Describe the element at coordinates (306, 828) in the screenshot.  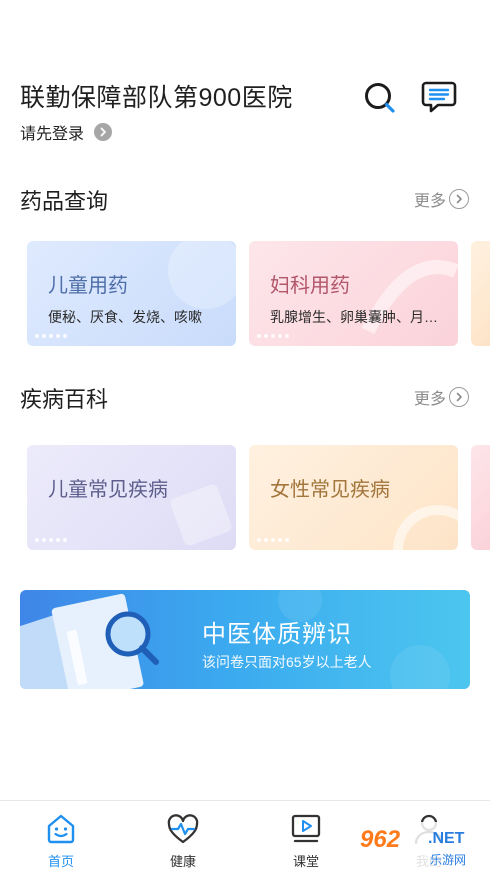
I see `video-play-icon` at that location.